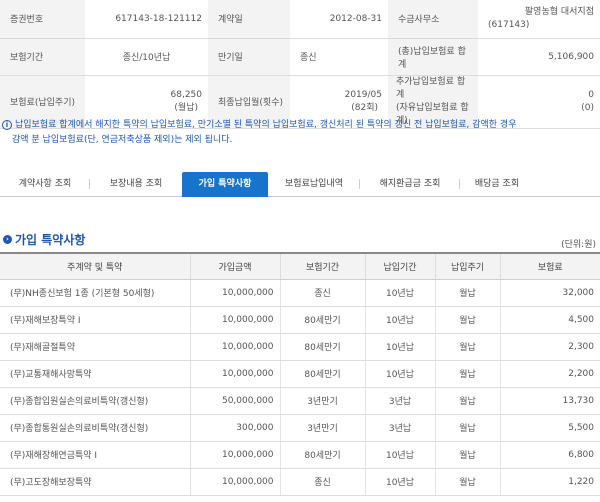  I want to click on policy-no-value: 617143-18-121112, so click(146, 19).